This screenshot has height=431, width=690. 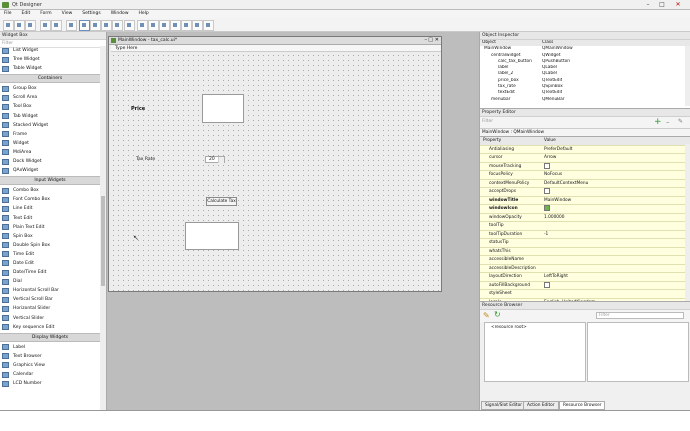 What do you see at coordinates (45, 25) in the screenshot?
I see `undo-icon` at bounding box center [45, 25].